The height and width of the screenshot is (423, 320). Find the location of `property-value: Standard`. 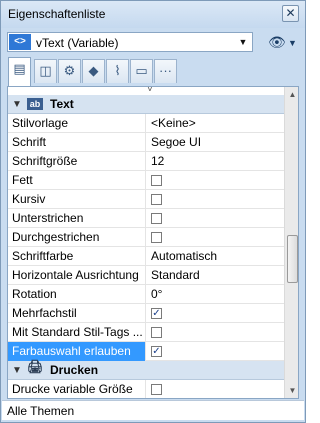

property-value: Standard is located at coordinates (215, 275).